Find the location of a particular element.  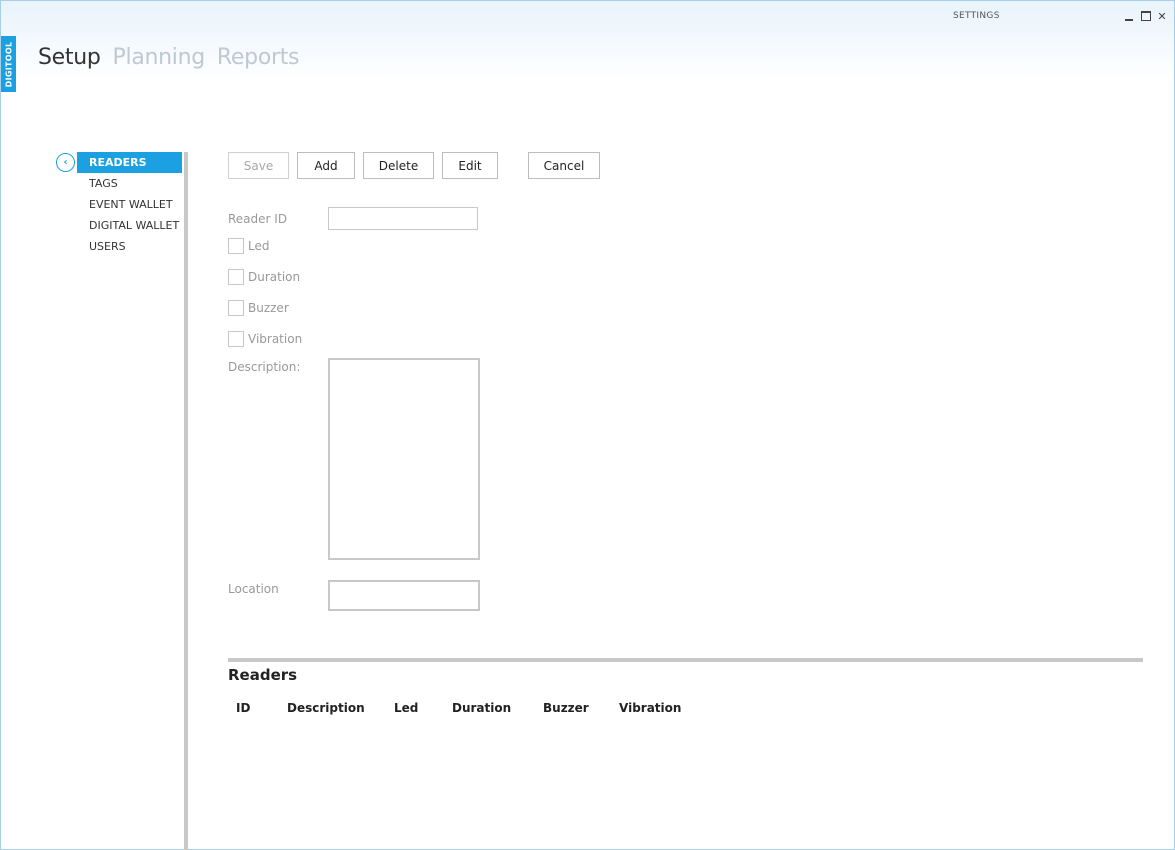

close-icon: ✕ is located at coordinates (1162, 16).